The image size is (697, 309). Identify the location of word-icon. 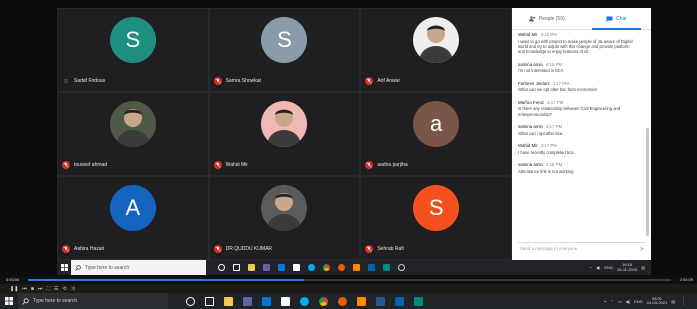
(380, 301).